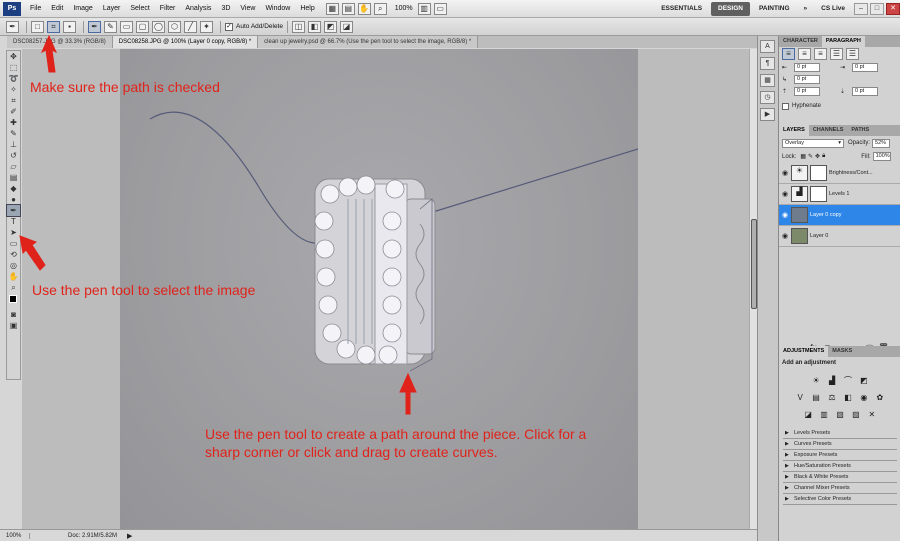  Describe the element at coordinates (807, 67) in the screenshot. I see `indent-left-field: 0 pt` at that location.